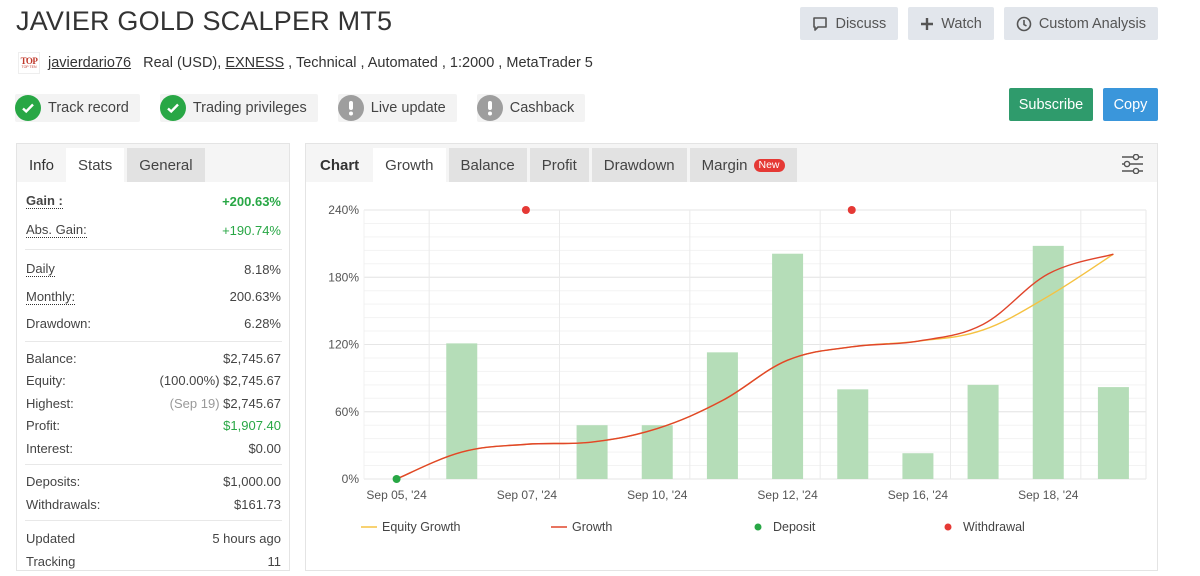 This screenshot has width=1200, height=576. Describe the element at coordinates (1080, 23) in the screenshot. I see `custom-analysis-button: Custom Analysis` at that location.